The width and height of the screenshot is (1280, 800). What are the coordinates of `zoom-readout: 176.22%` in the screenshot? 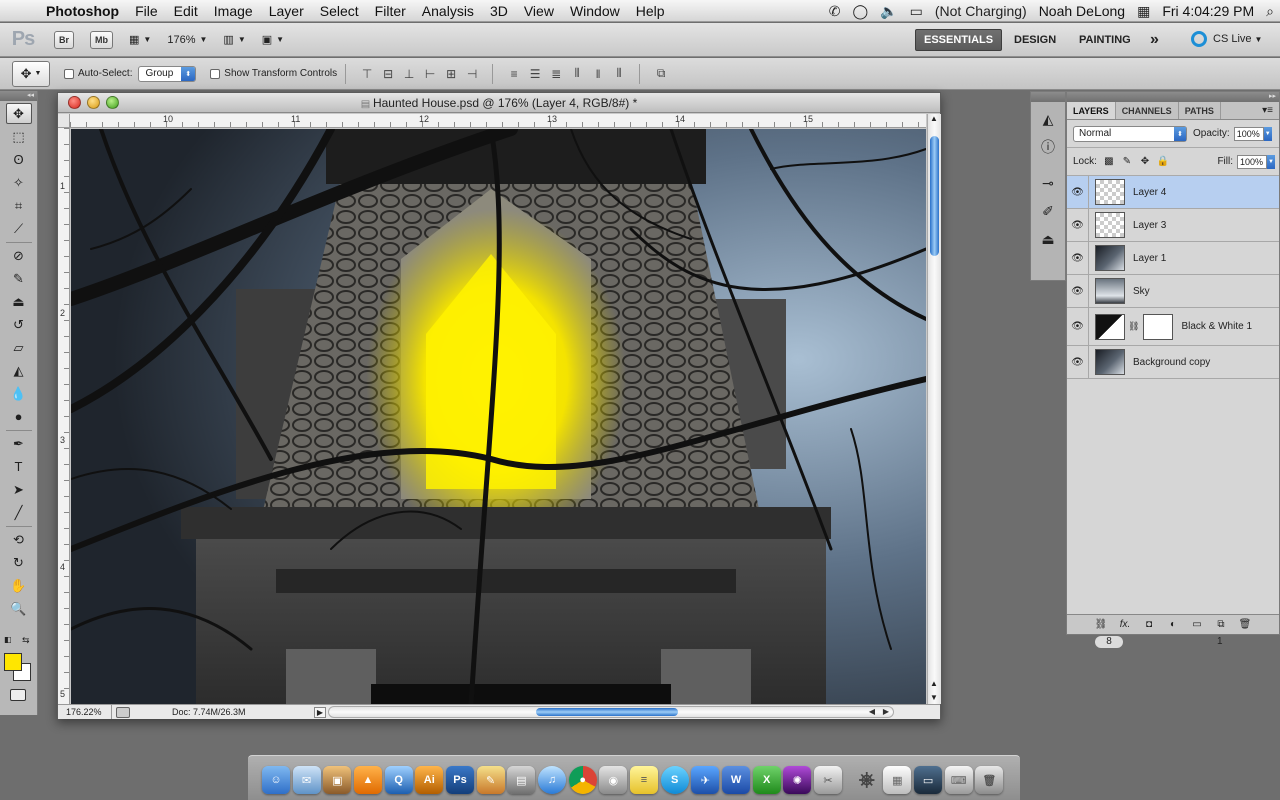 It's located at (85, 712).